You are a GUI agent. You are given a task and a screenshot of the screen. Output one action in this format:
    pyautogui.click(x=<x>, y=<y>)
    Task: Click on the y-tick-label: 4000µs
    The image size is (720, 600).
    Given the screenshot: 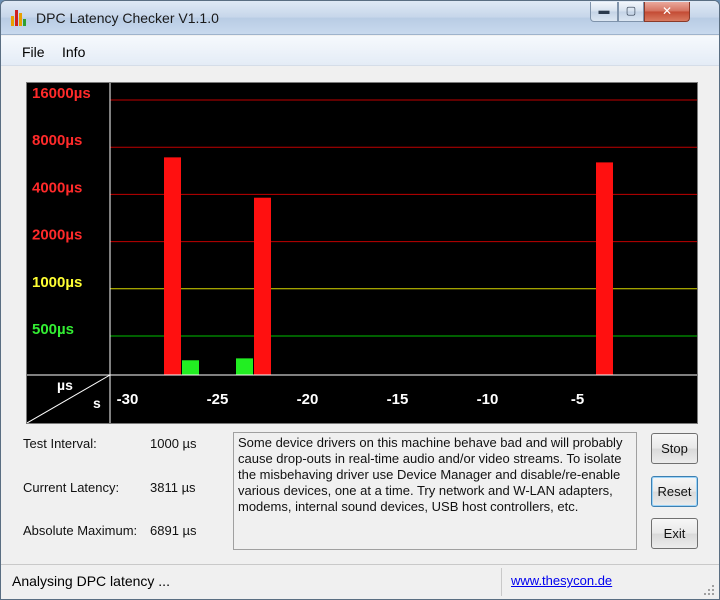 What is the action you would take?
    pyautogui.click(x=57, y=187)
    